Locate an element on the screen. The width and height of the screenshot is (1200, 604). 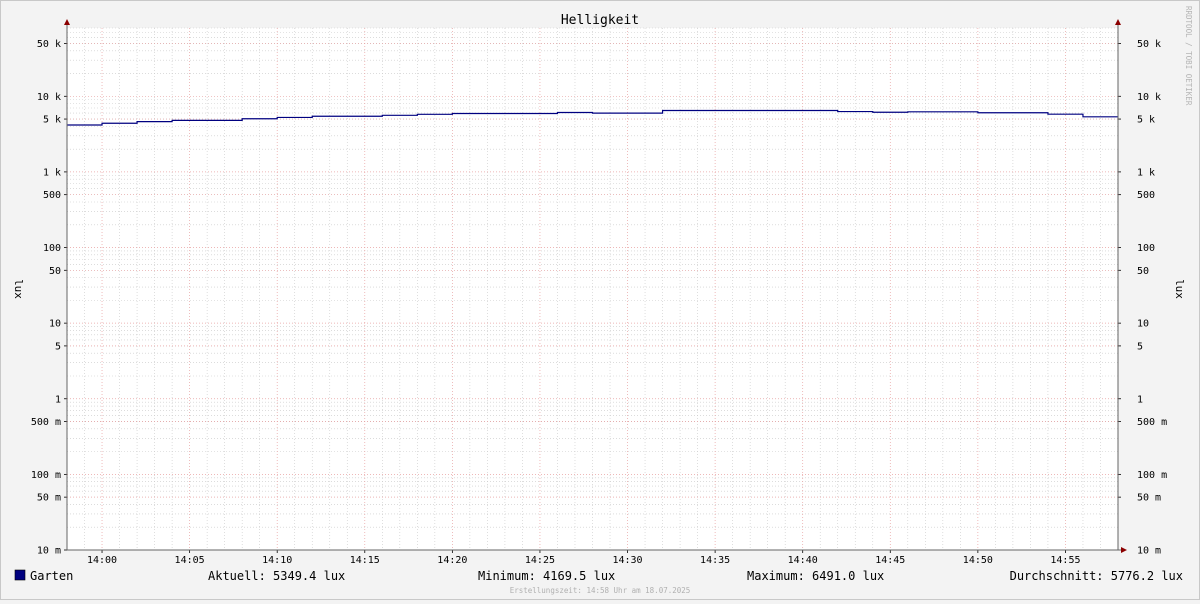
y-tick-label-right: 5 k is located at coordinates (1146, 120).